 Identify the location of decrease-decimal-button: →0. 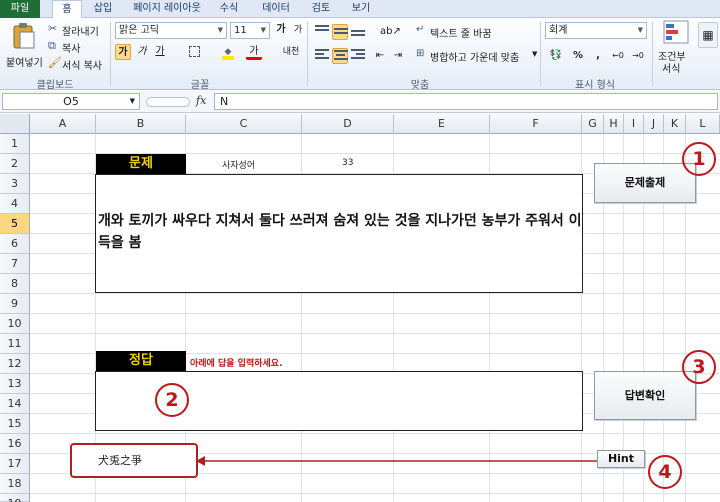
(638, 56).